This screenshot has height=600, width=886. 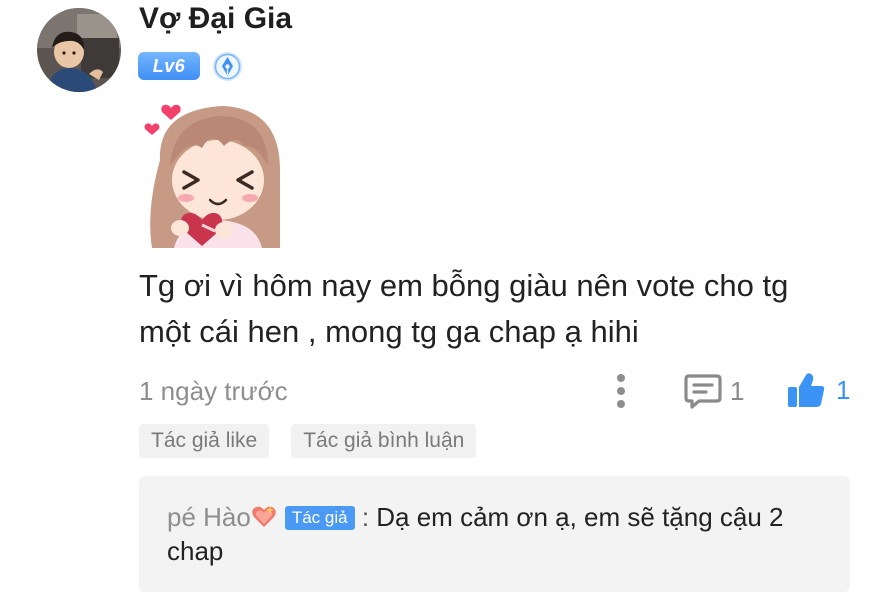 I want to click on comment-icon, so click(x=703, y=391).